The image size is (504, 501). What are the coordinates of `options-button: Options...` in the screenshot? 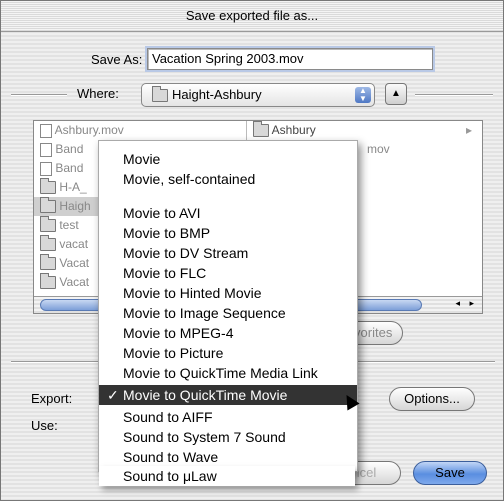 It's located at (432, 399).